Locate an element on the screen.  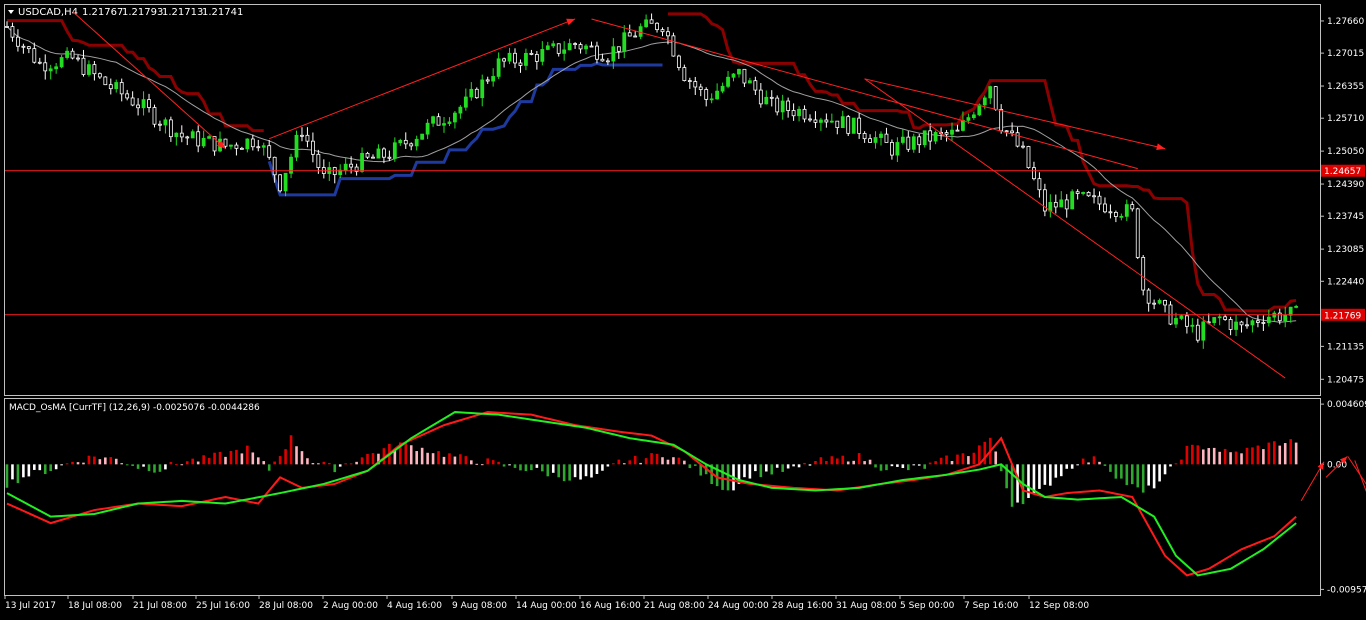
time-tick-label: 16 Aug 16:00 is located at coordinates (610, 606).